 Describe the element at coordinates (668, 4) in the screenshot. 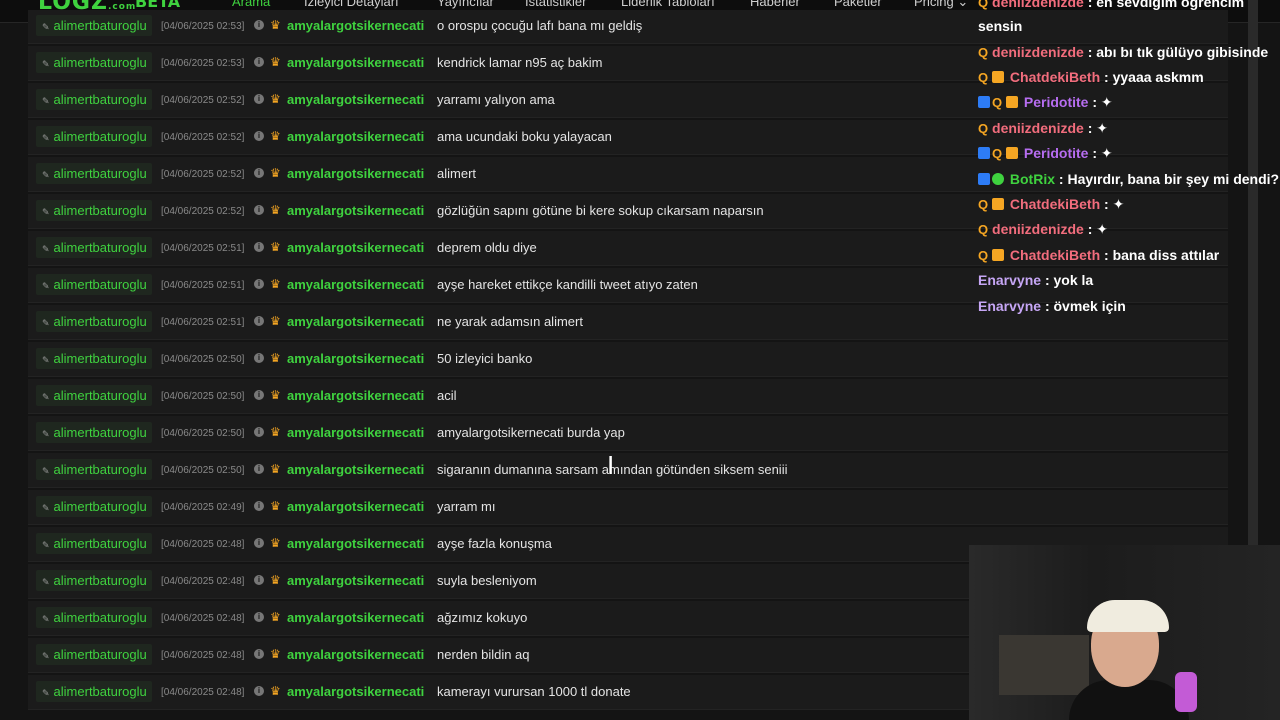

I see `nav-item-liderlik-tablolari: Liderlik Tabloları` at that location.